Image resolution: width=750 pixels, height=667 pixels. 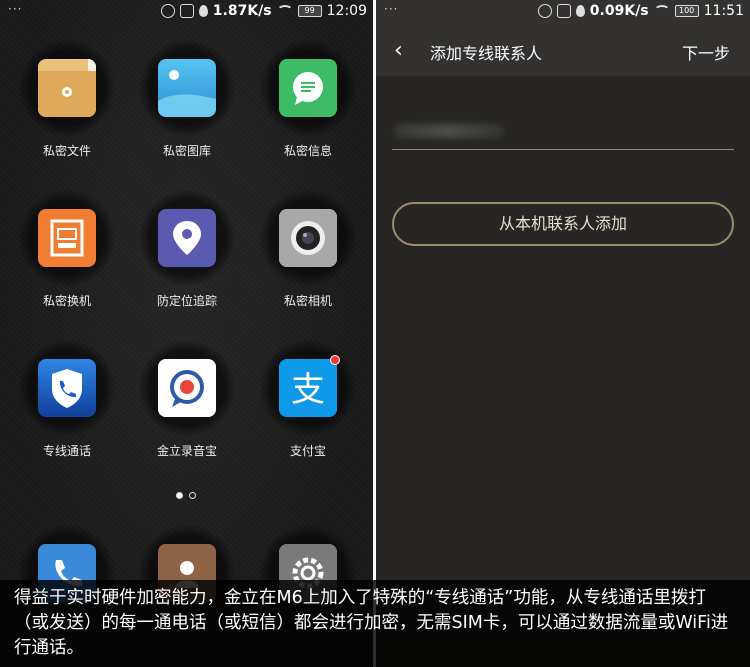 I want to click on camera-icon, so click(x=308, y=238).